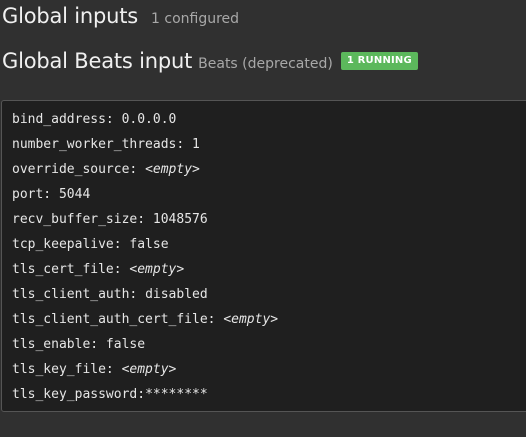 This screenshot has width=526, height=437. What do you see at coordinates (97, 61) in the screenshot?
I see `input-title: Global Beats input` at bounding box center [97, 61].